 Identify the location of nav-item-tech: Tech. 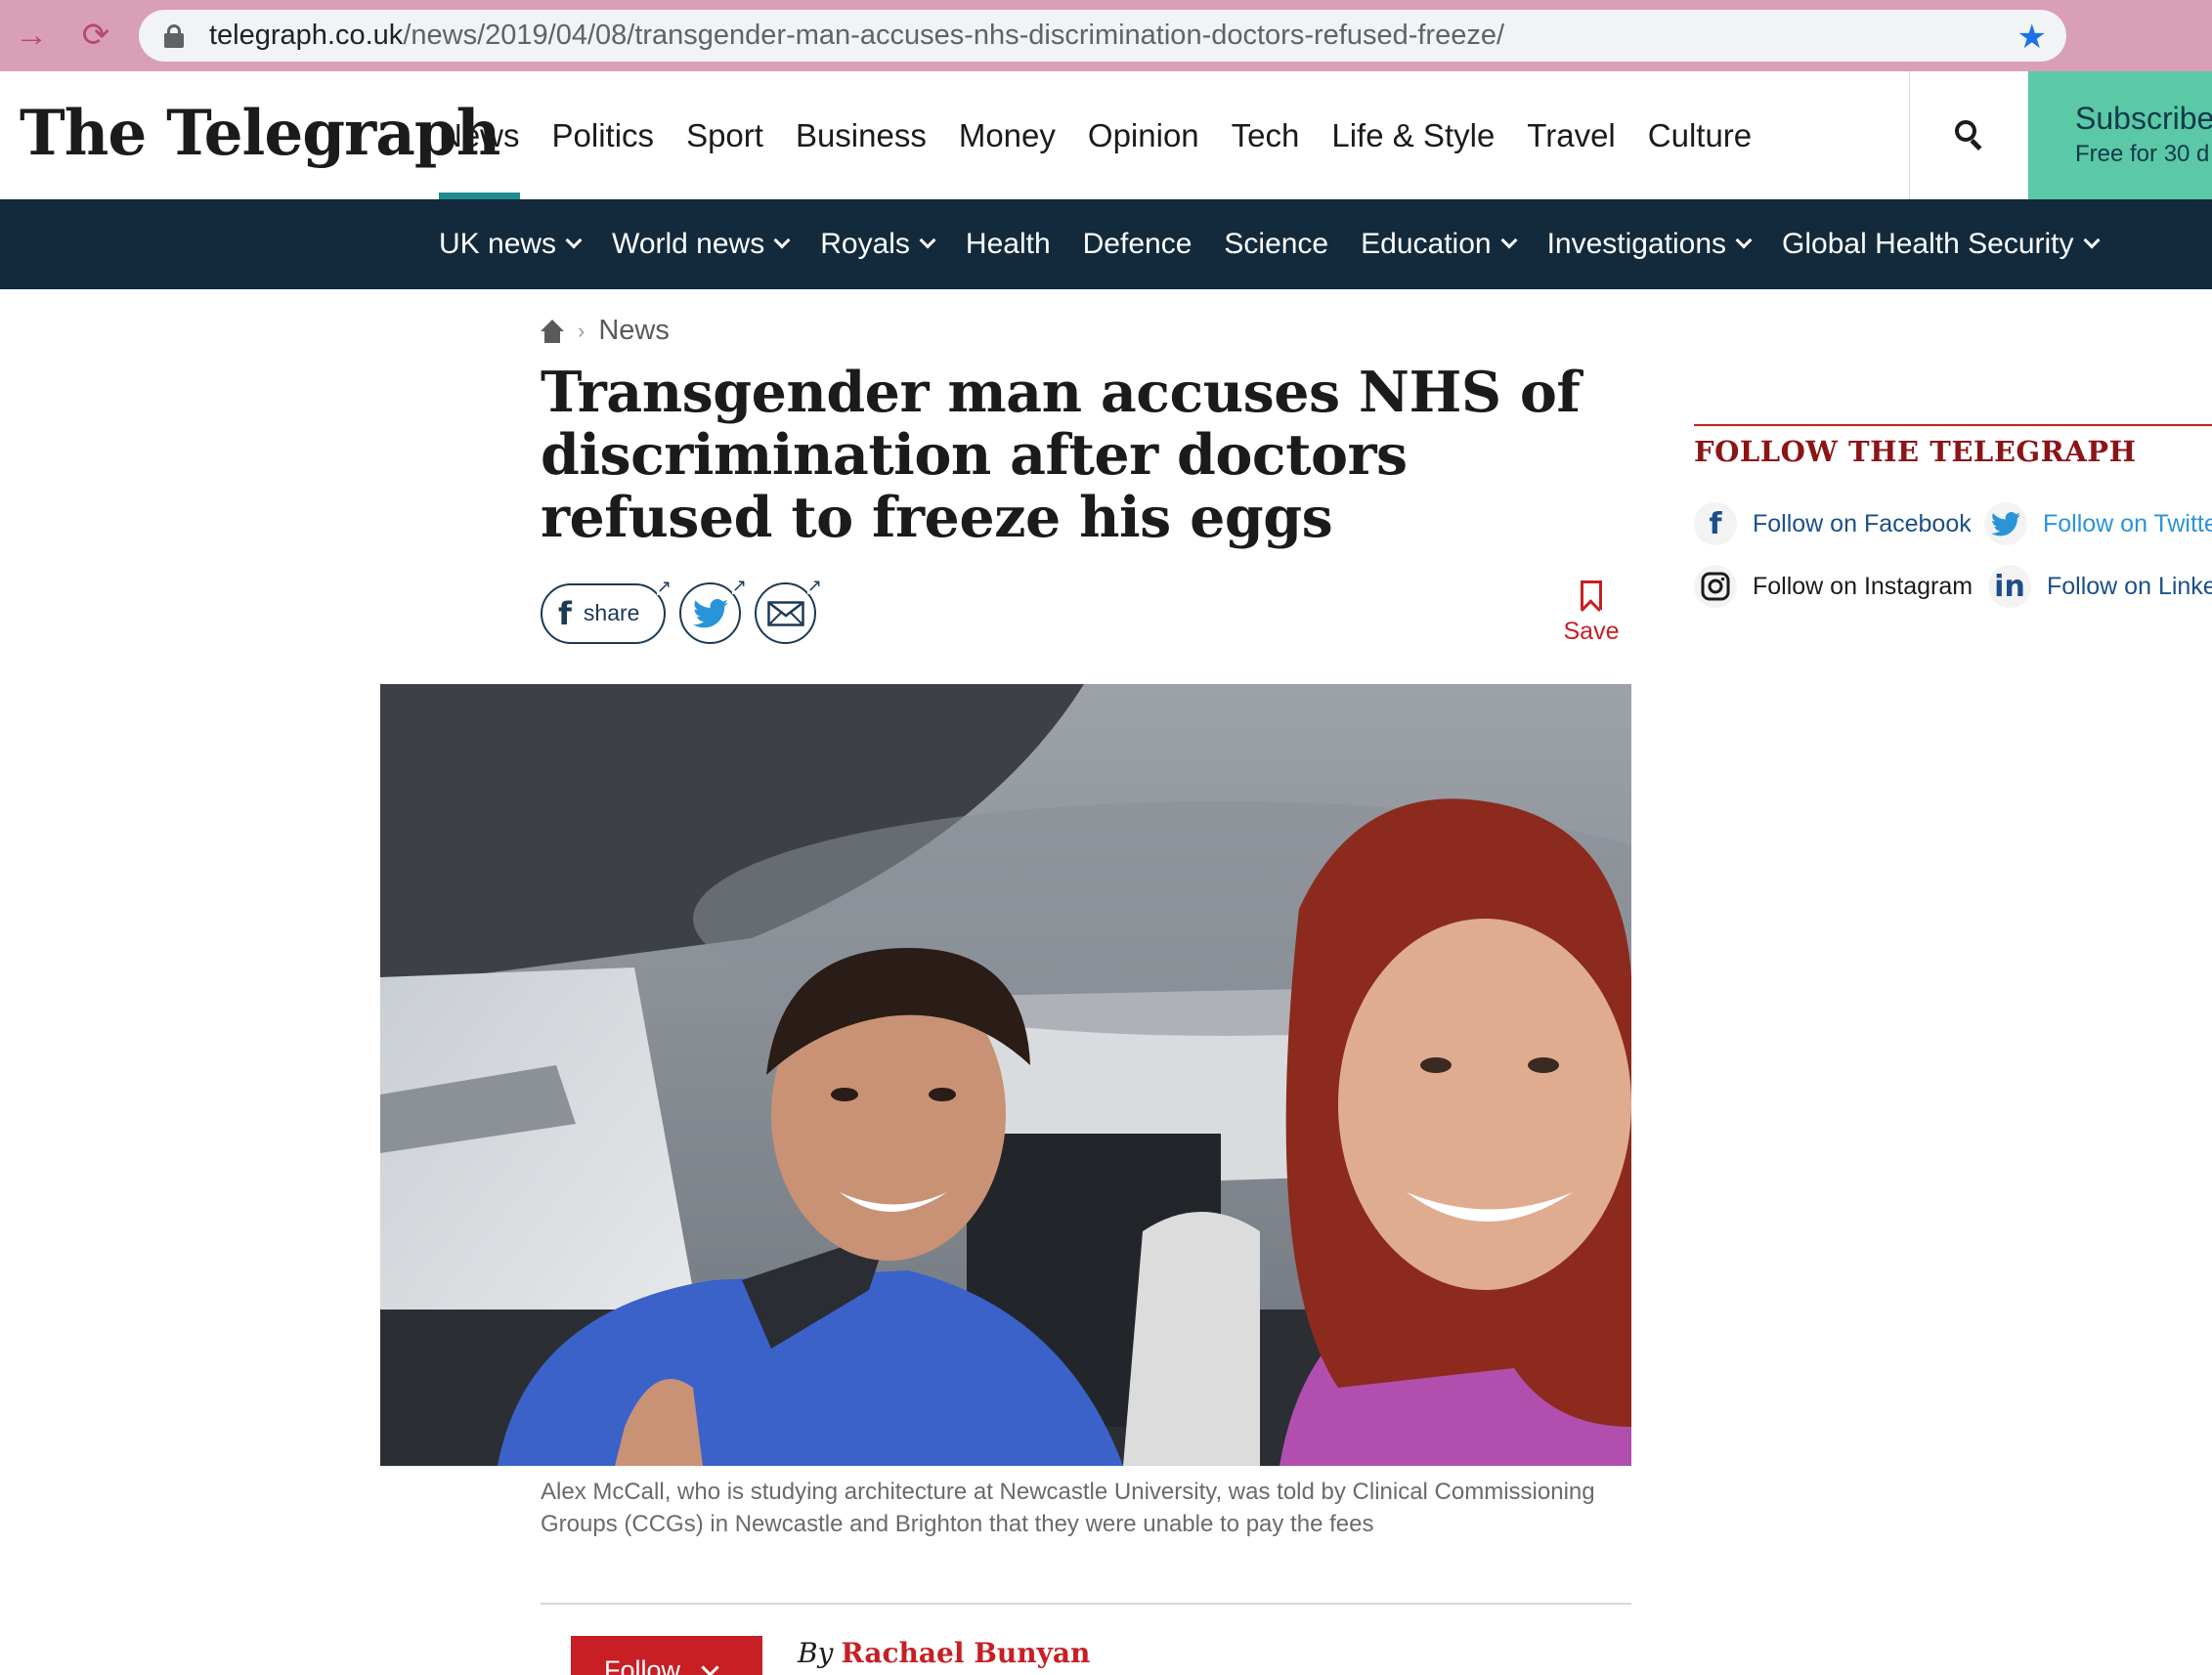
(1266, 135).